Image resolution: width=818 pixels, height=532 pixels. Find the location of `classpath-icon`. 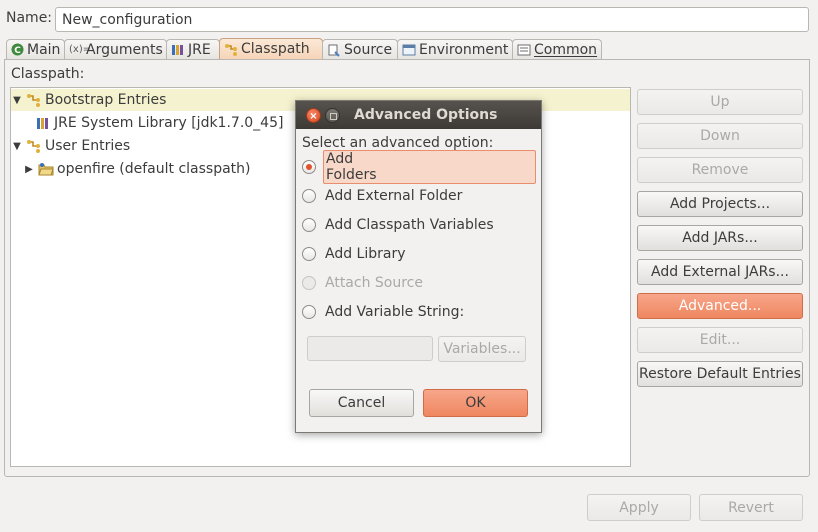

classpath-icon is located at coordinates (231, 50).